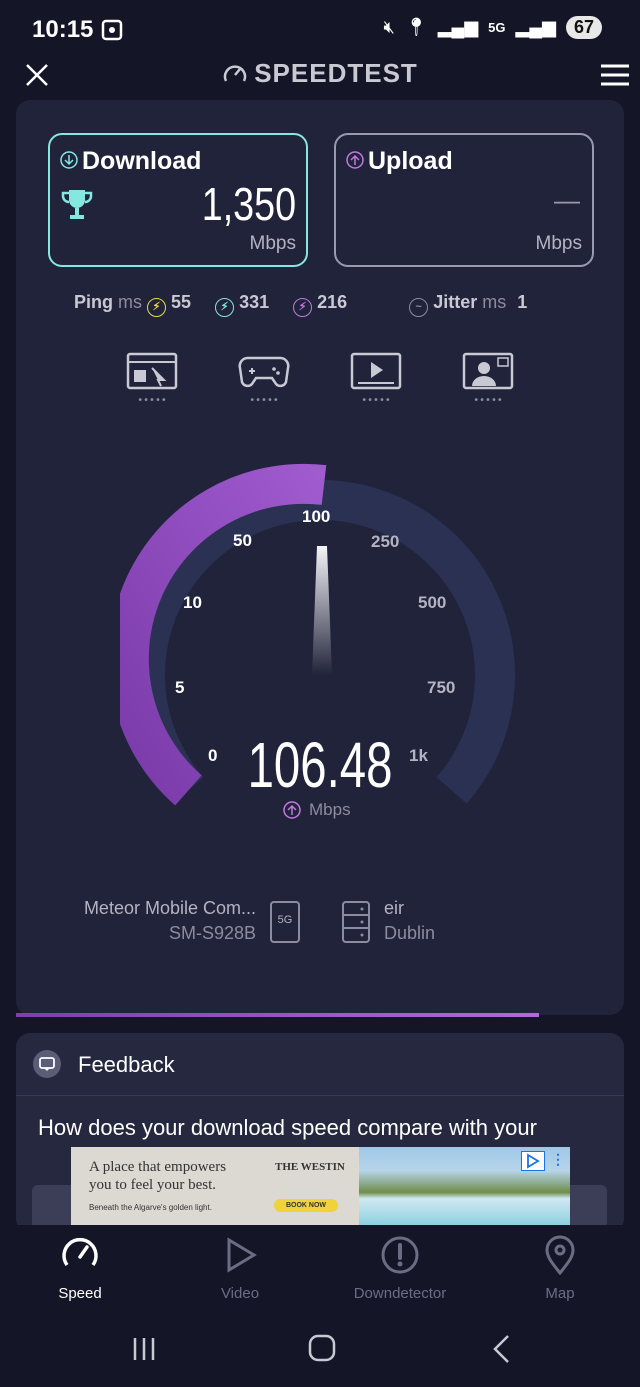 The height and width of the screenshot is (1387, 640). What do you see at coordinates (488, 380) in the screenshot?
I see `video-call-icon: •••••` at bounding box center [488, 380].